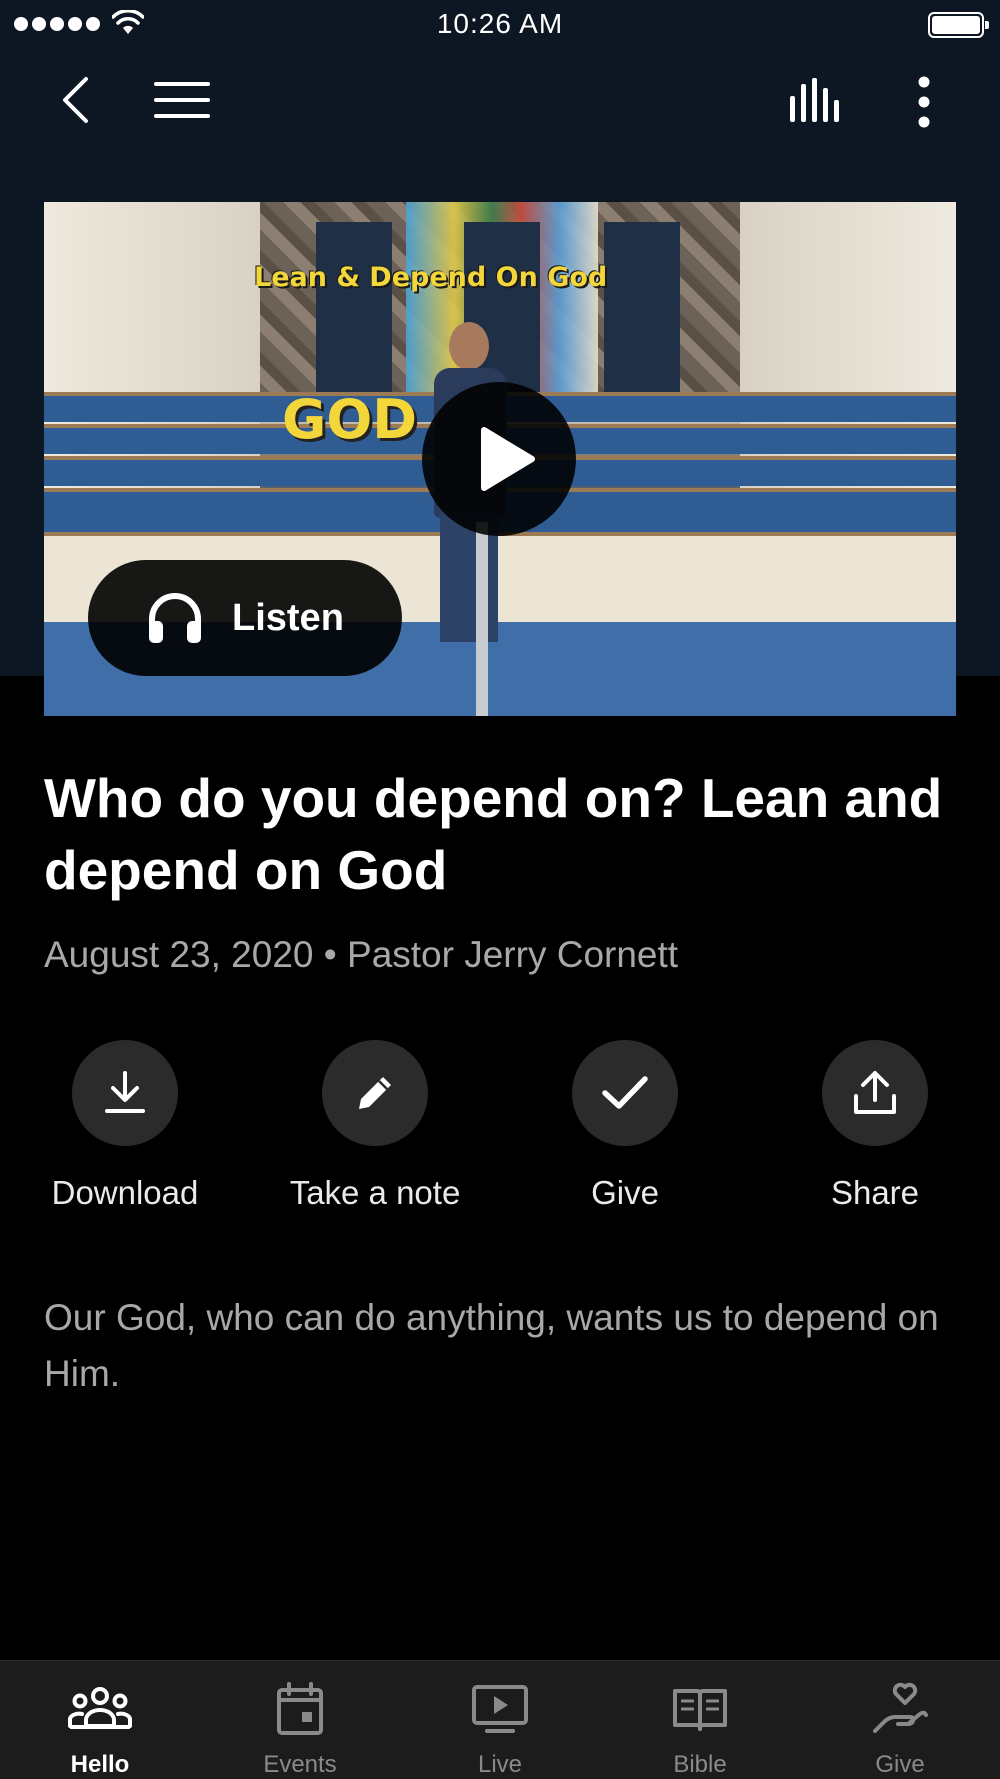  I want to click on headphones-icon, so click(175, 618).